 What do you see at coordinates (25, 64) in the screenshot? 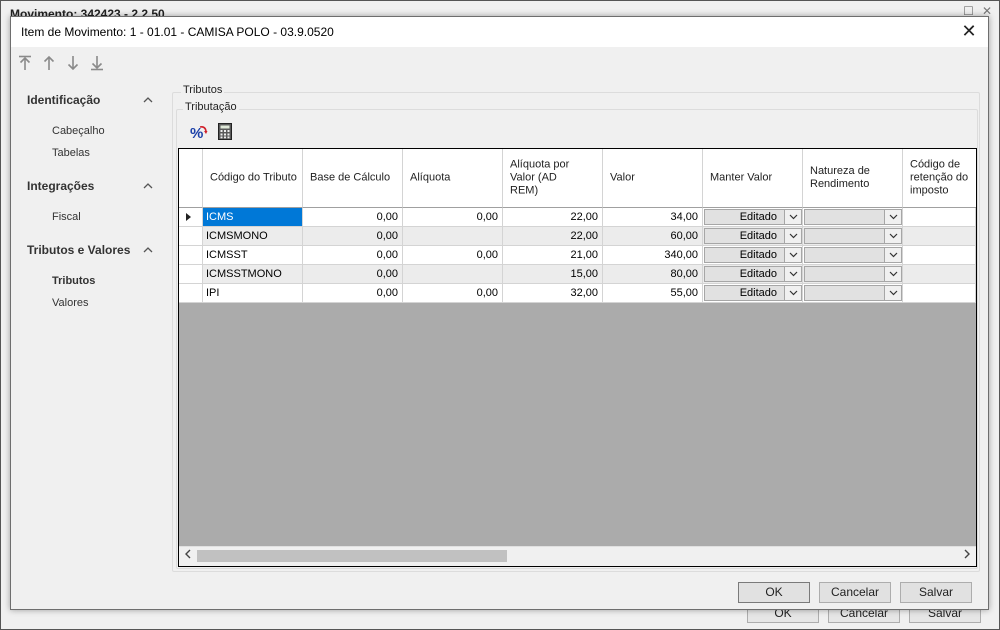
I see `first-record-icon` at bounding box center [25, 64].